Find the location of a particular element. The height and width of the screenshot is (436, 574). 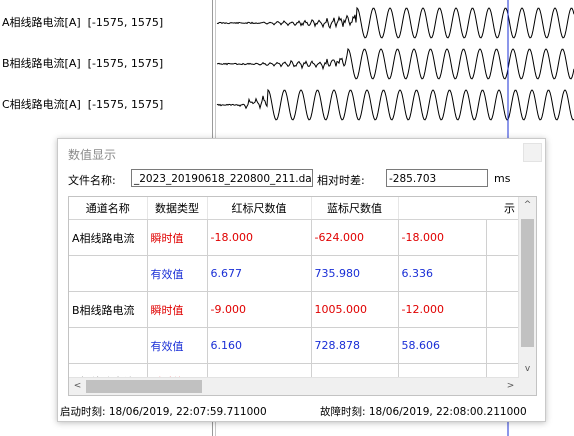

vertical-scrollbar: ^ v is located at coordinates (527, 287).